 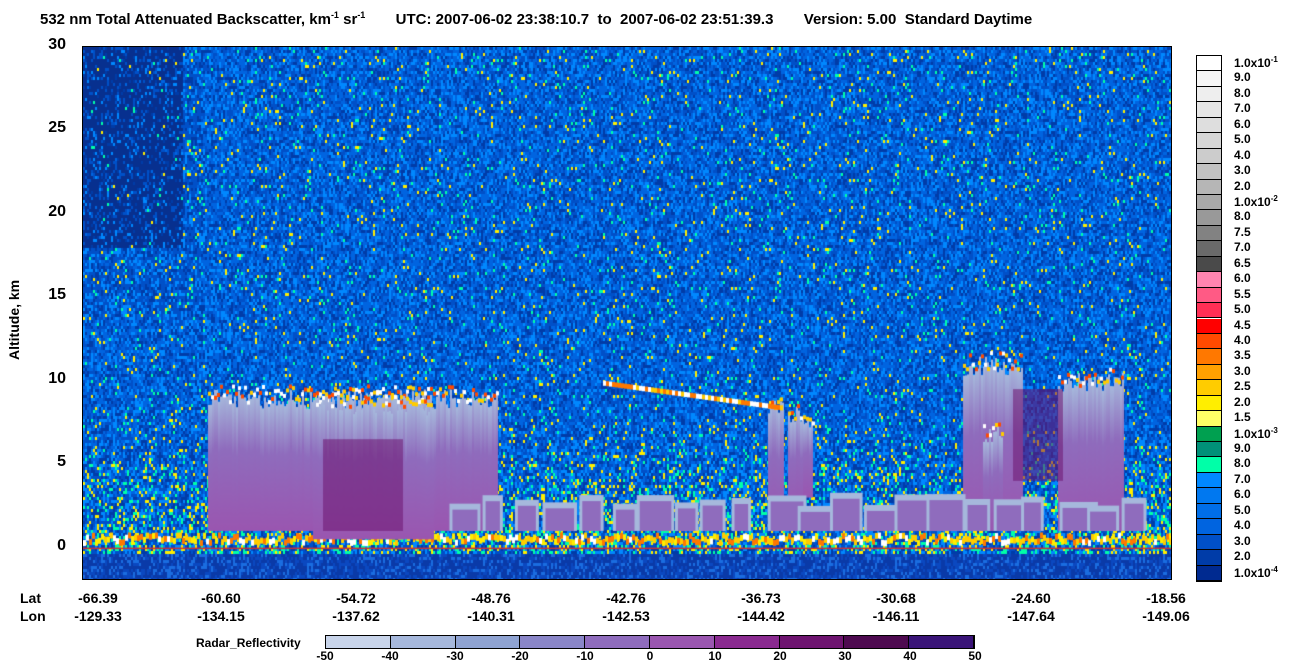 What do you see at coordinates (1166, 598) in the screenshot?
I see `lat-tick-label: -18.56` at bounding box center [1166, 598].